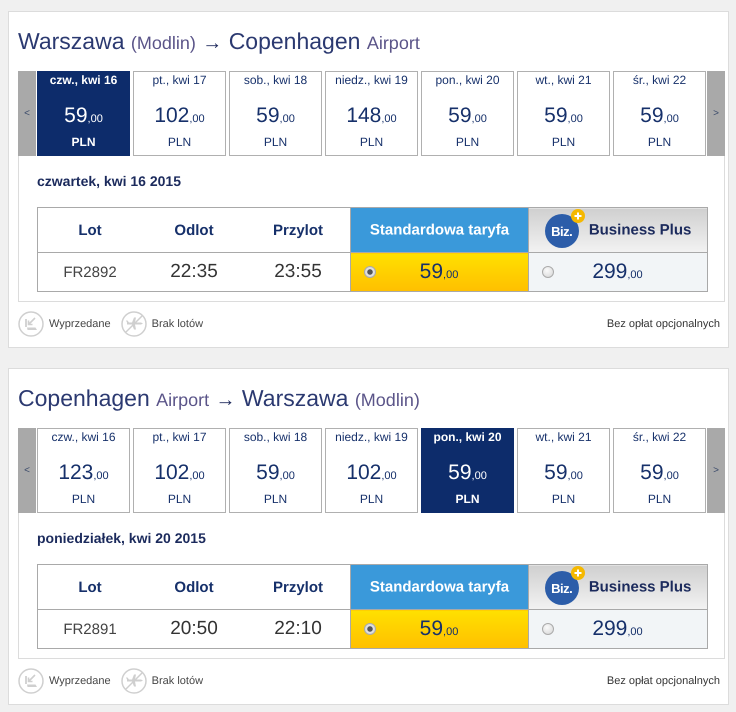 The width and height of the screenshot is (736, 712). What do you see at coordinates (194, 629) in the screenshot?
I see `departure-time: 20:50` at bounding box center [194, 629].